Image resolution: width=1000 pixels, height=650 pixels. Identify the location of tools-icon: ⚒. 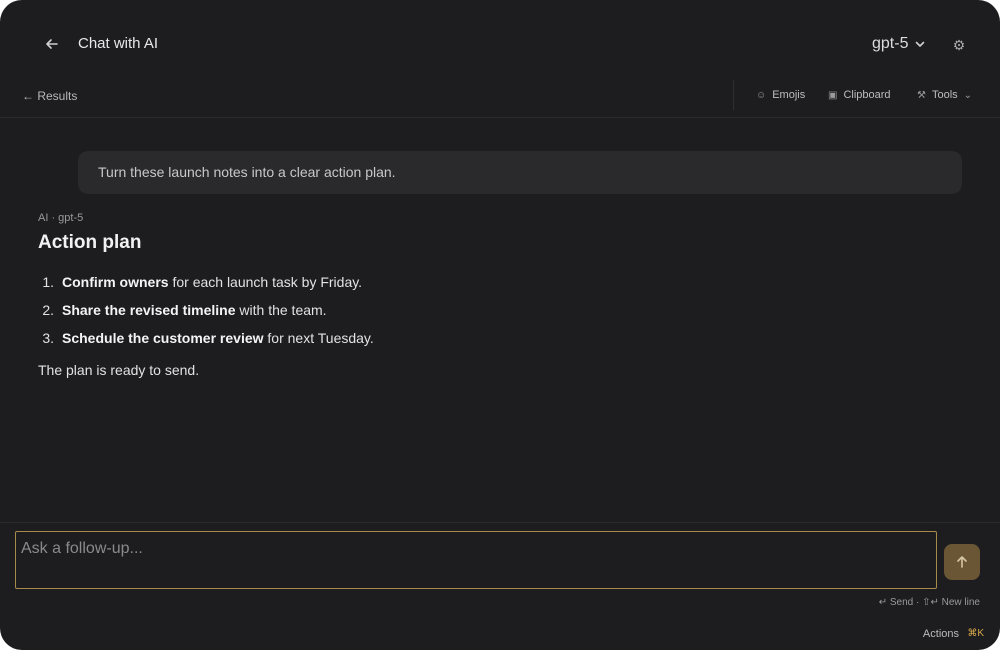
(921, 95).